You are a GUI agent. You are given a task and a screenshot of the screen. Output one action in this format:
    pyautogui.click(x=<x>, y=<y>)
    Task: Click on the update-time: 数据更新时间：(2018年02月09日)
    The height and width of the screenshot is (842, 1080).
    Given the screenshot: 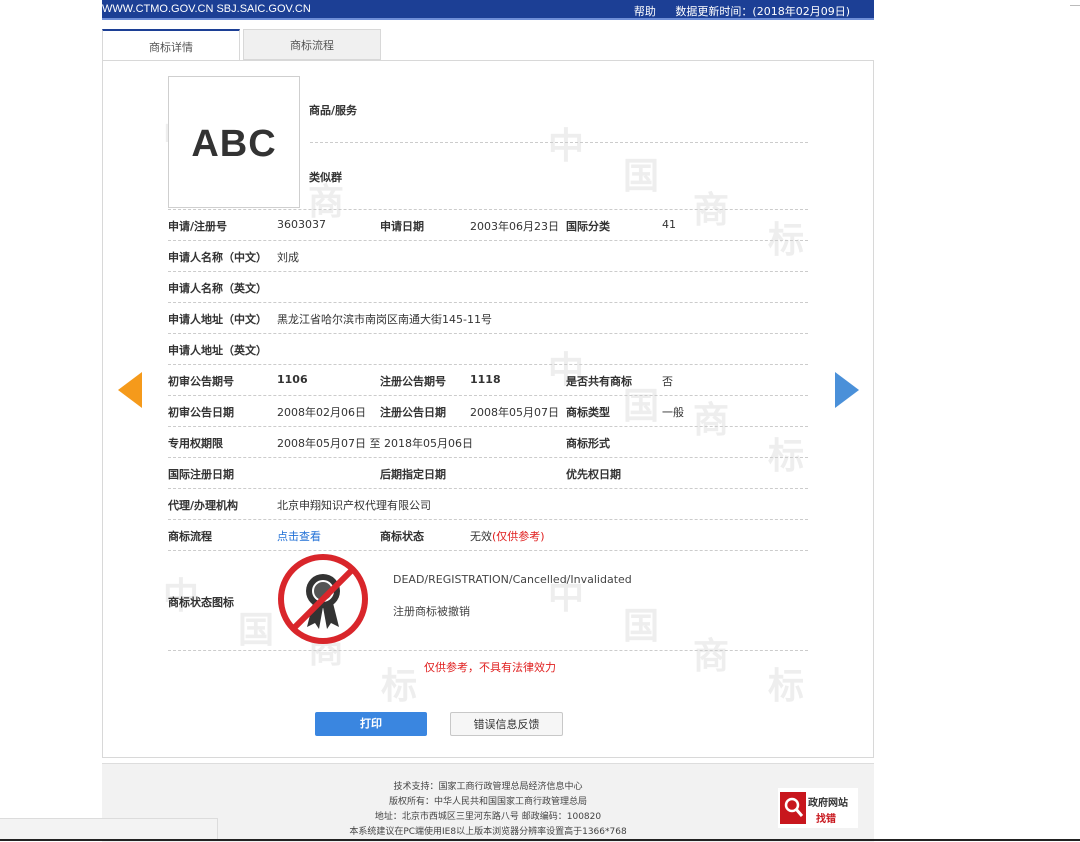 What is the action you would take?
    pyautogui.click(x=762, y=11)
    